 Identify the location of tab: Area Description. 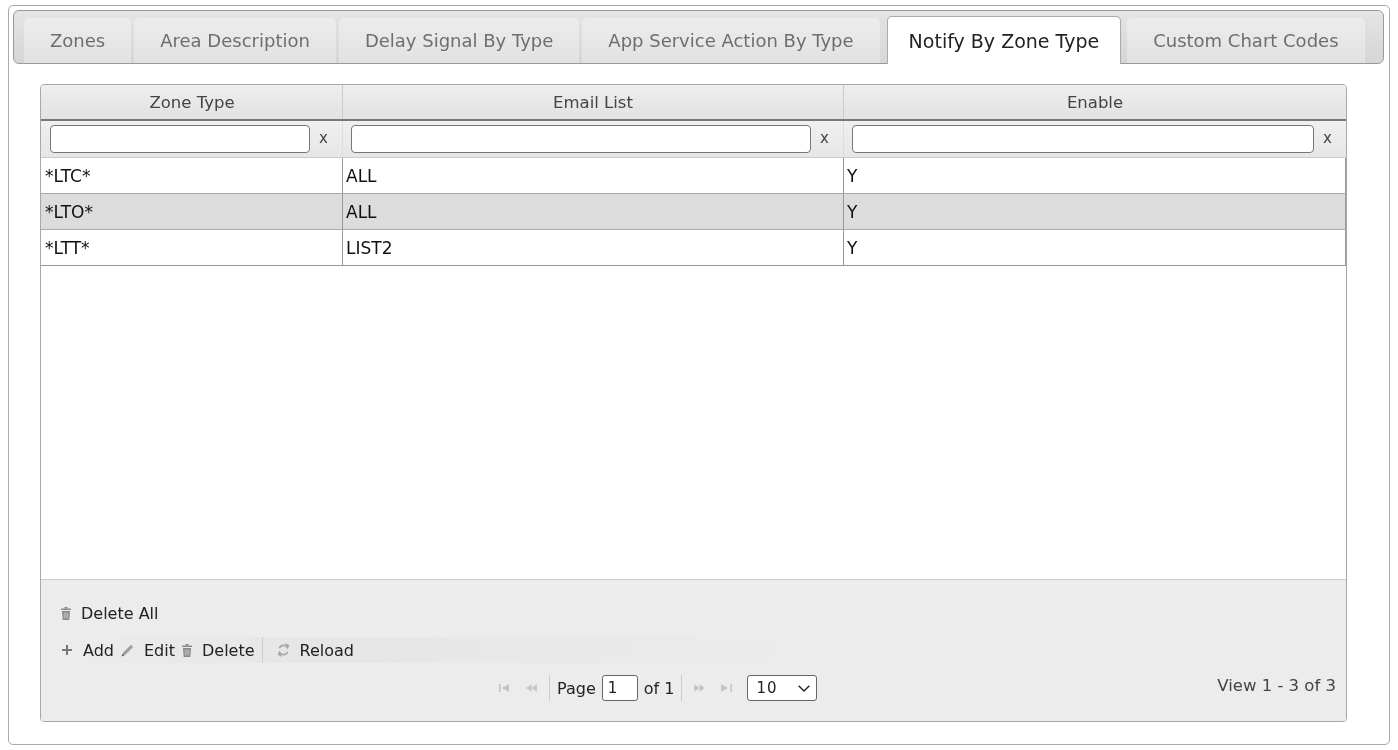
(235, 40).